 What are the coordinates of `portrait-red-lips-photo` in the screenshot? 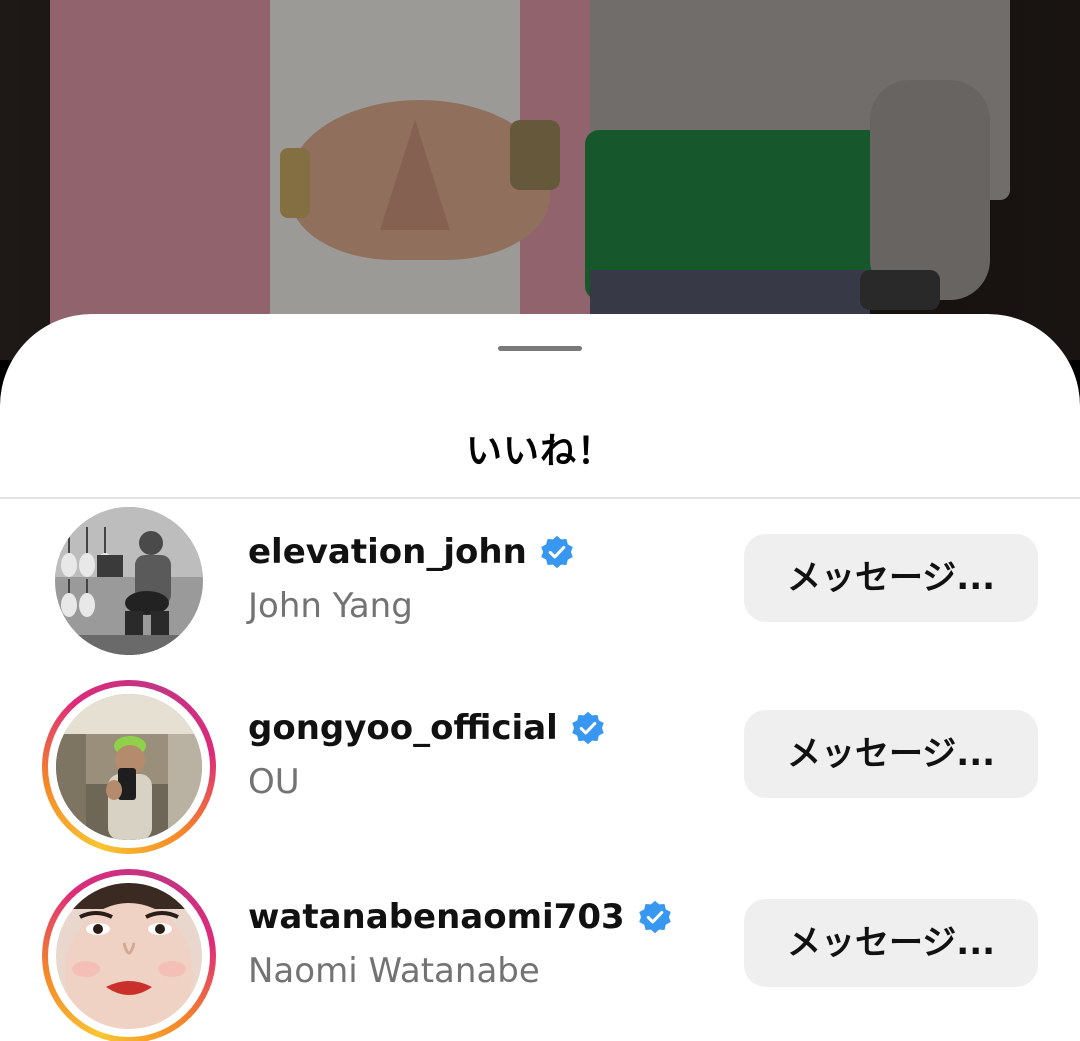 It's located at (129, 956).